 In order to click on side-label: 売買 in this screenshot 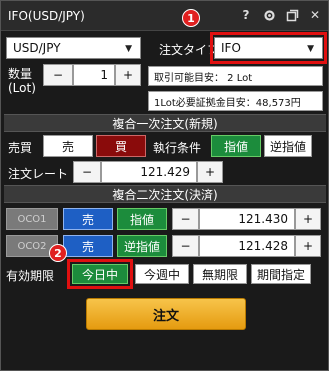, I will do `click(20, 148)`.